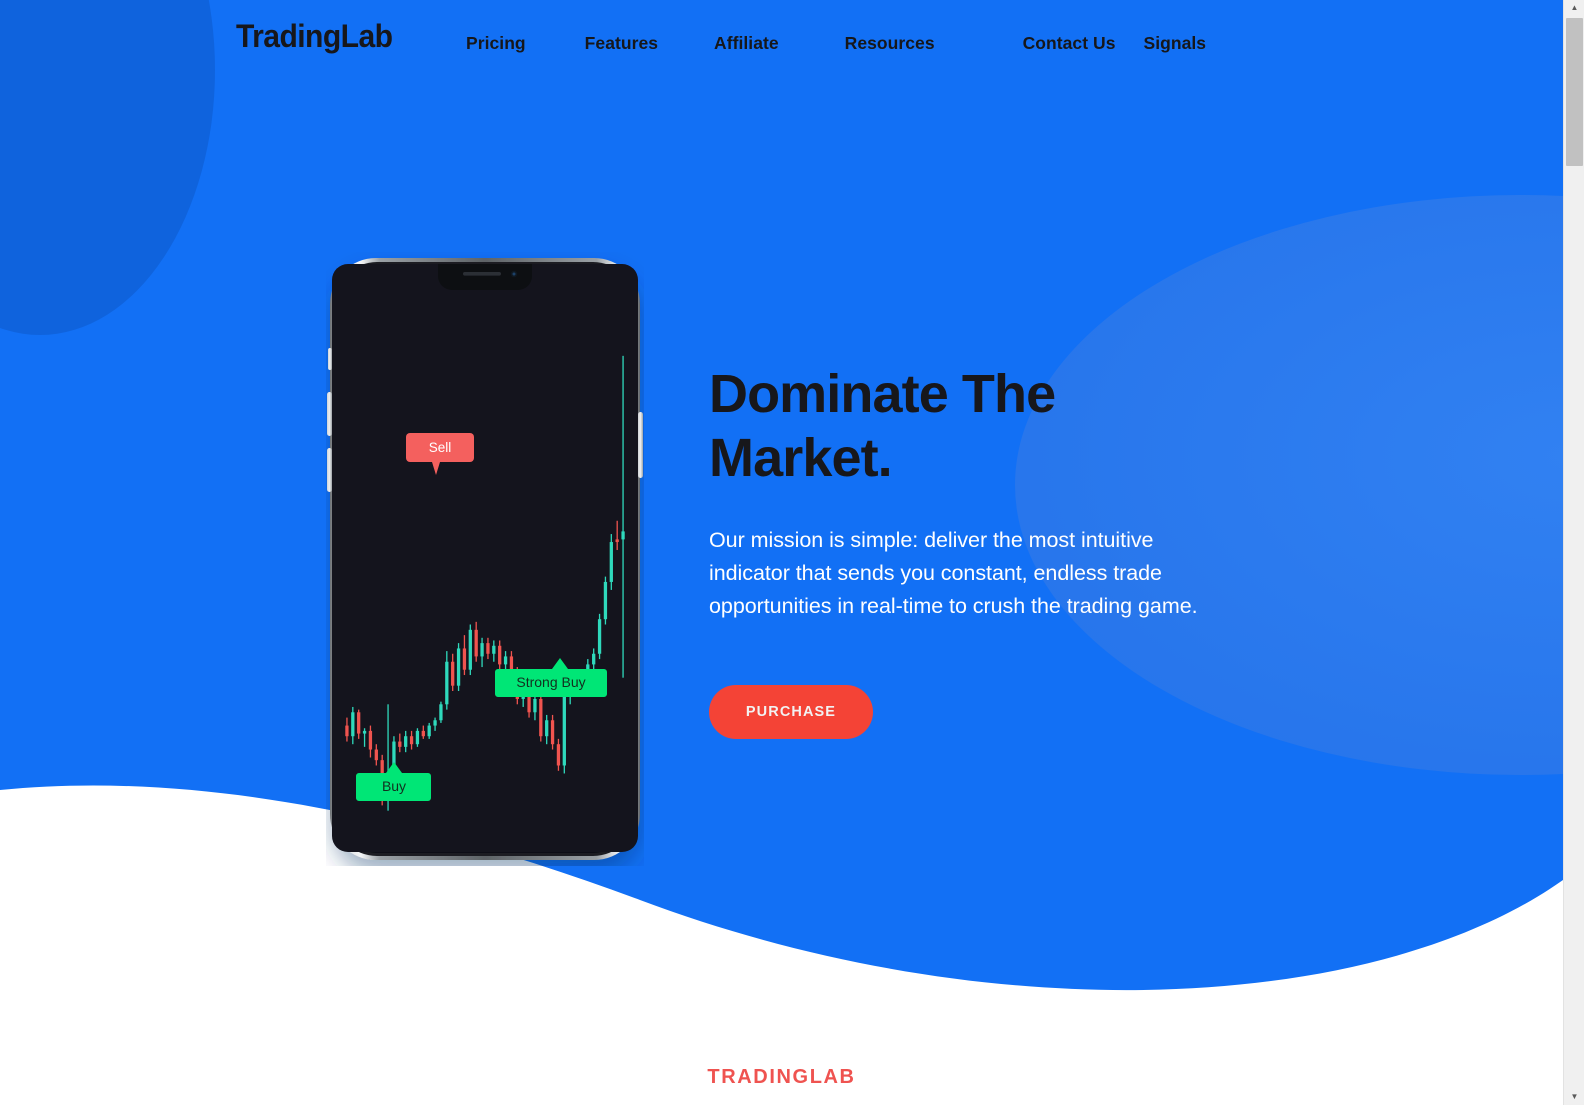 Image resolution: width=1584 pixels, height=1105 pixels. Describe the element at coordinates (1574, 92) in the screenshot. I see `scrollbar-thumb` at that location.